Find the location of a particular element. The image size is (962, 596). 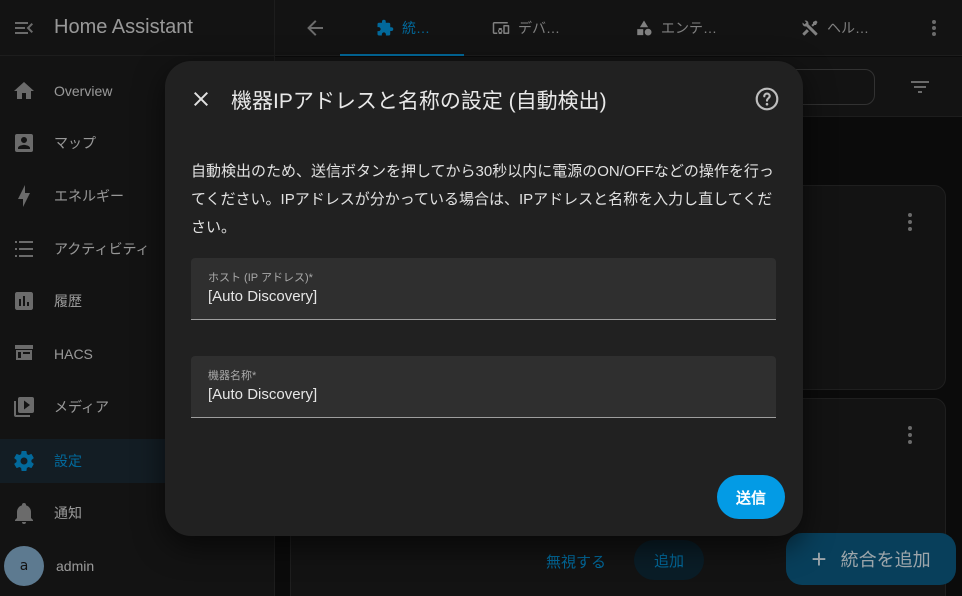

help-circle-icon is located at coordinates (767, 99).